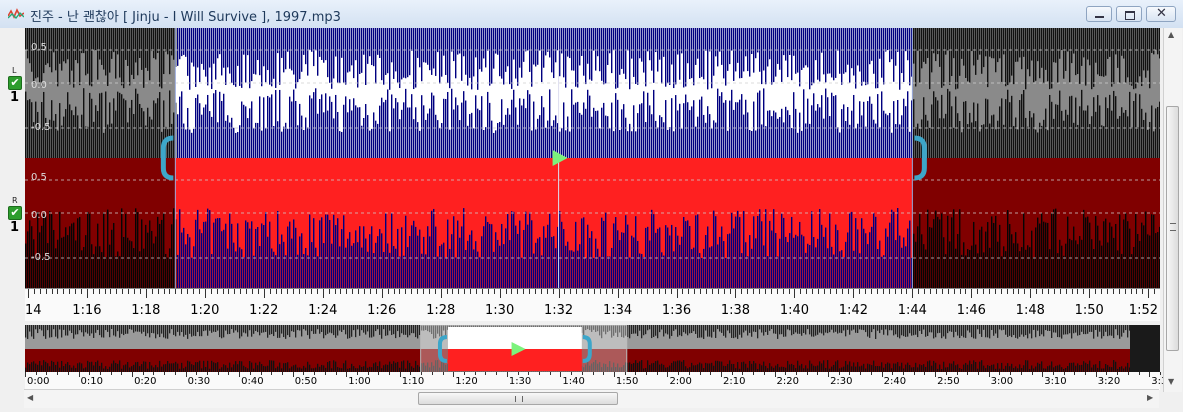  What do you see at coordinates (518, 398) in the screenshot?
I see `horizontal-scroll-thumb` at bounding box center [518, 398].